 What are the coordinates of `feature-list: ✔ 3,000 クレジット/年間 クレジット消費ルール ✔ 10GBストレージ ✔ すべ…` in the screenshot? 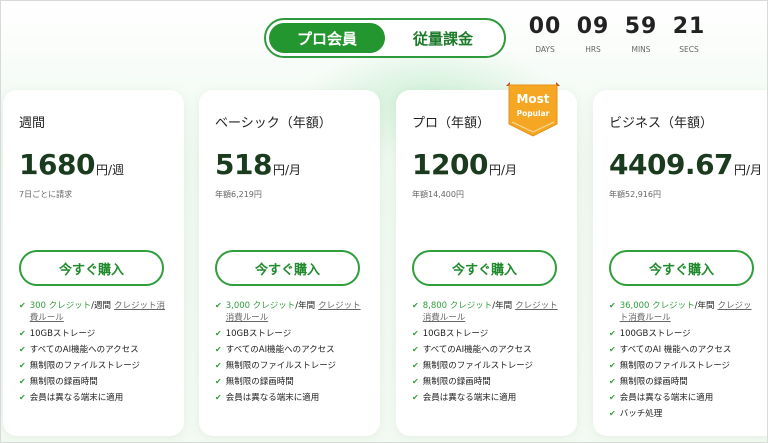 It's located at (290, 354).